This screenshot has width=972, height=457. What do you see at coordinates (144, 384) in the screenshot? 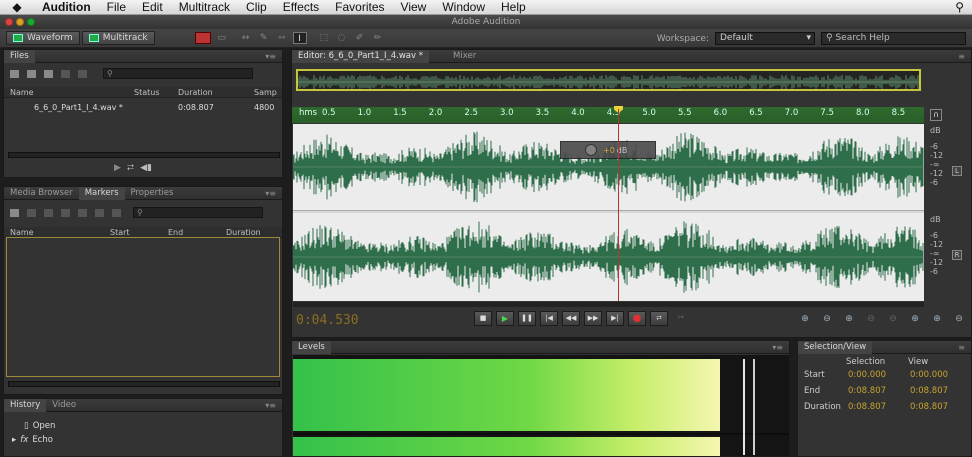
I see `markers-horizontal-scrollbar` at bounding box center [144, 384].